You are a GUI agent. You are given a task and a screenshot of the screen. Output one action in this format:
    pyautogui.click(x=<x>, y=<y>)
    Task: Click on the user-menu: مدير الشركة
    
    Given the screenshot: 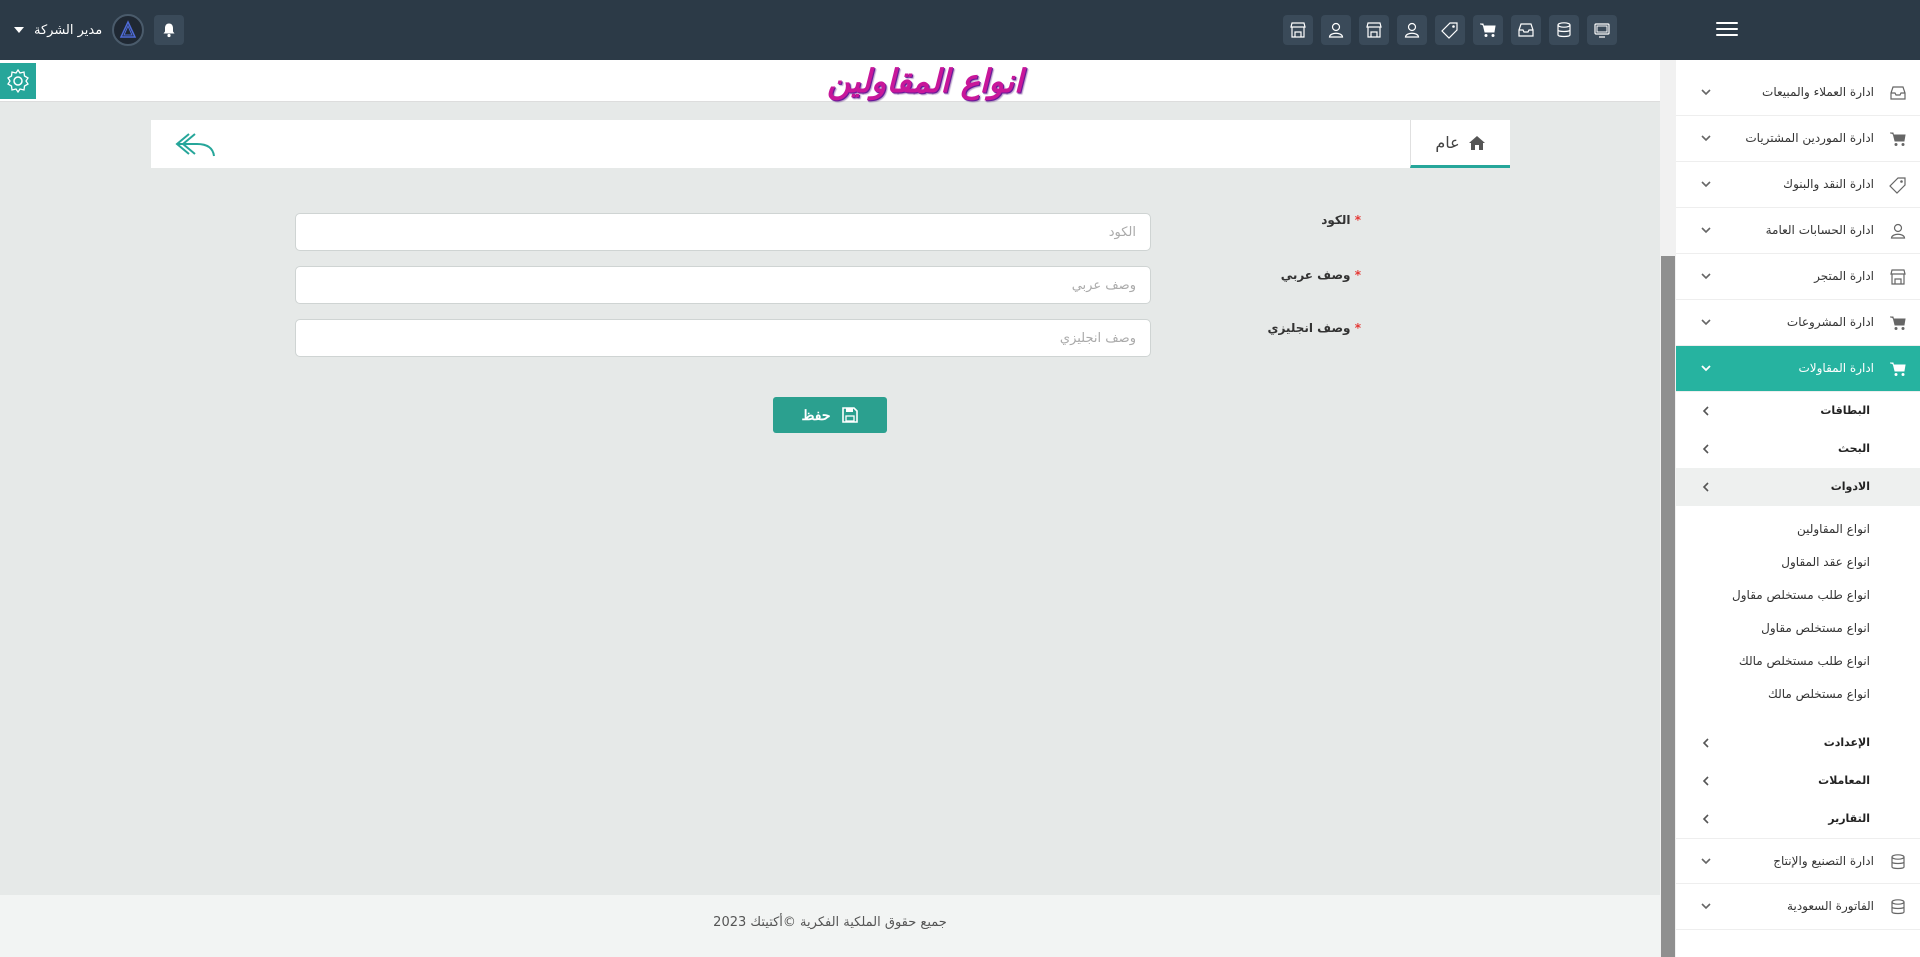 What is the action you would take?
    pyautogui.click(x=99, y=30)
    